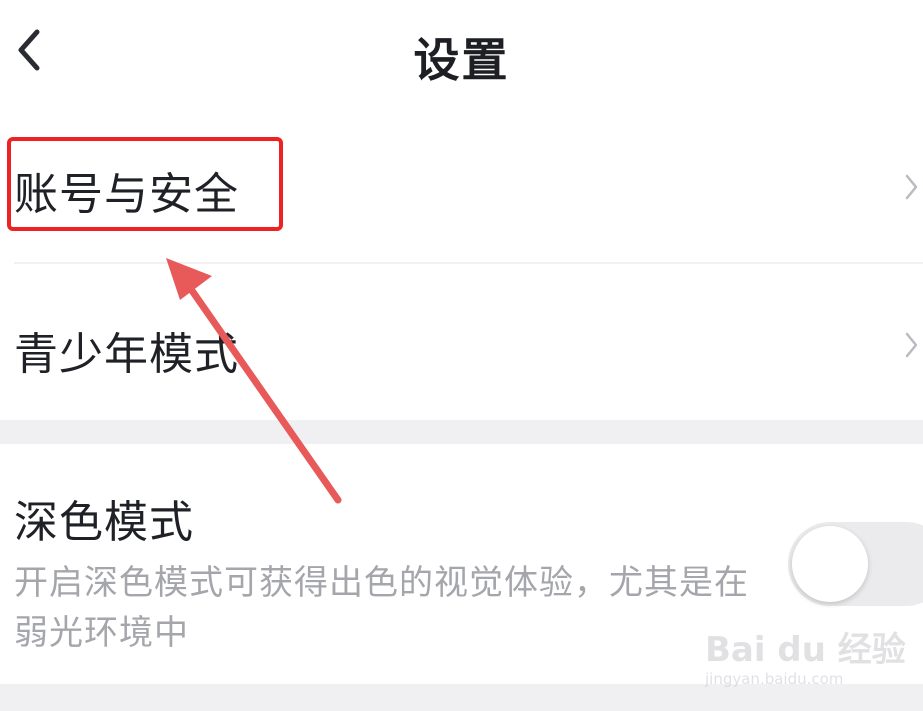 The image size is (923, 711). I want to click on dark-mode-label: 深色模式, so click(104, 522).